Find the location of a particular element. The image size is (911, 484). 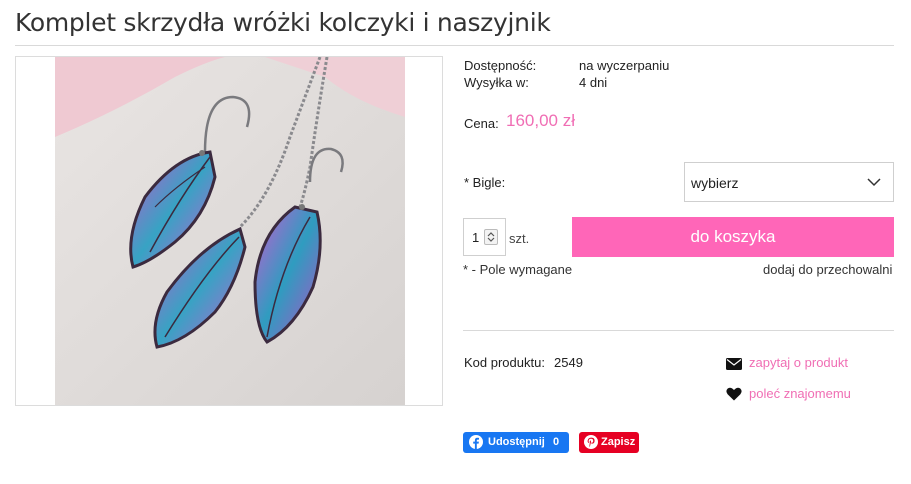

quantity-value: 1 is located at coordinates (476, 237).